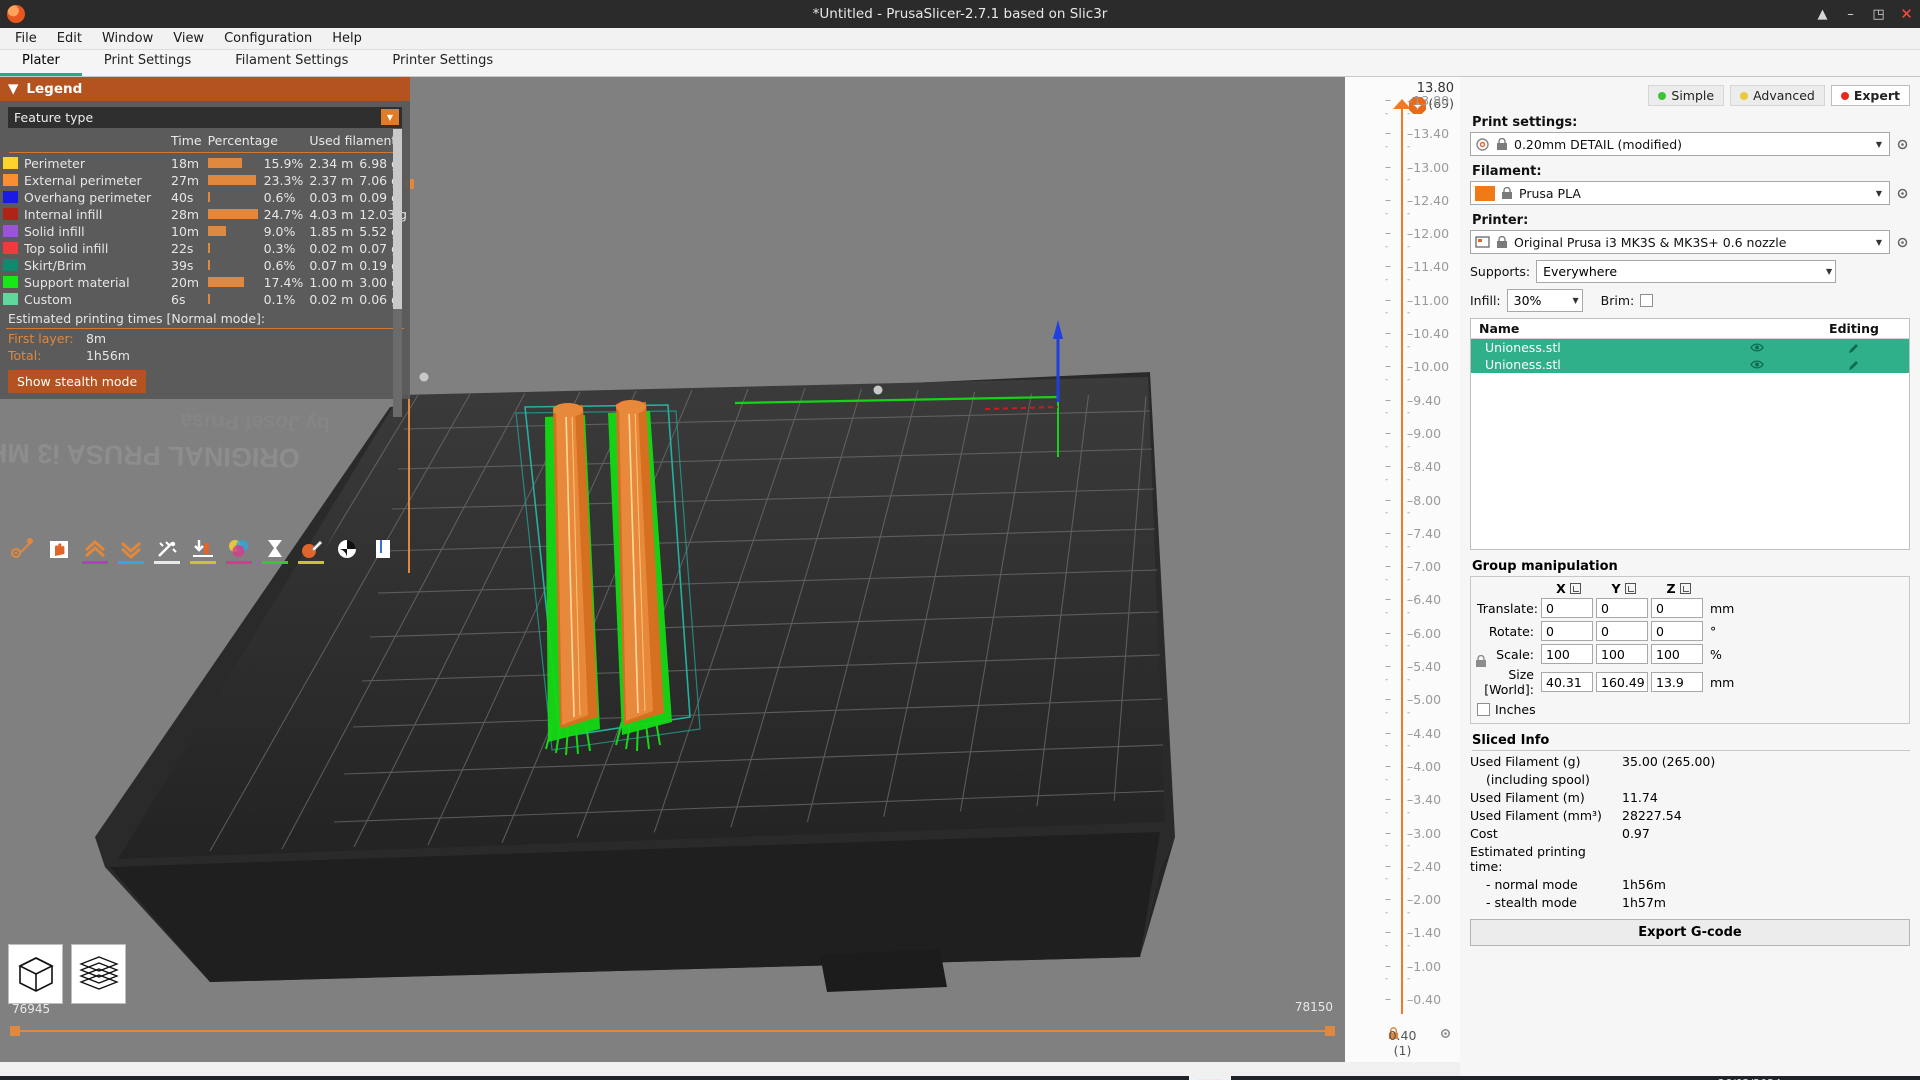  I want to click on mode-selector: Simple Advanced Expert, so click(1690, 95).